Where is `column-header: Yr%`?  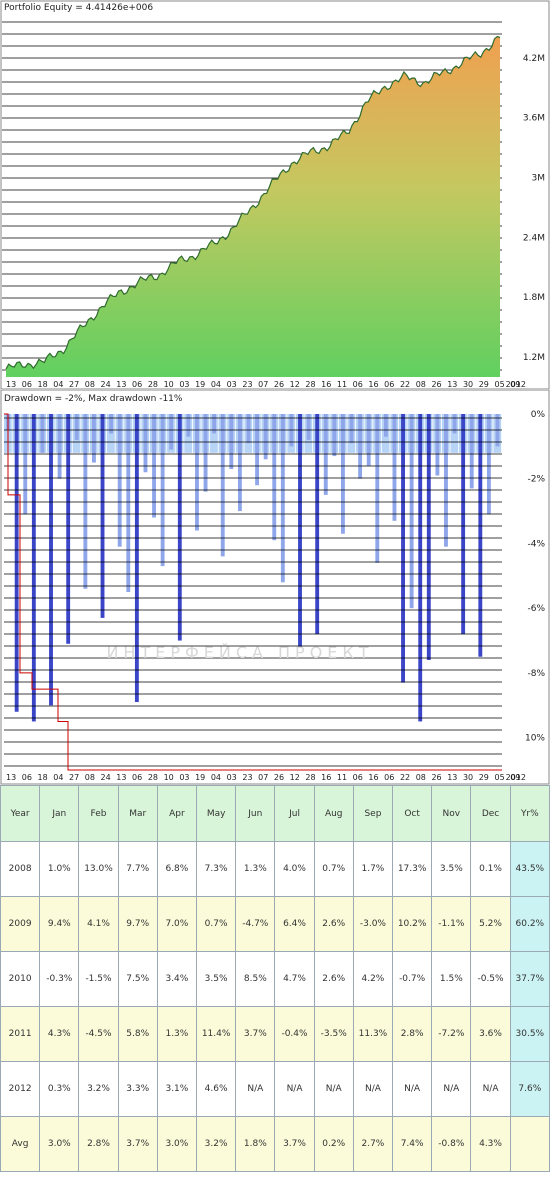 column-header: Yr% is located at coordinates (529, 813).